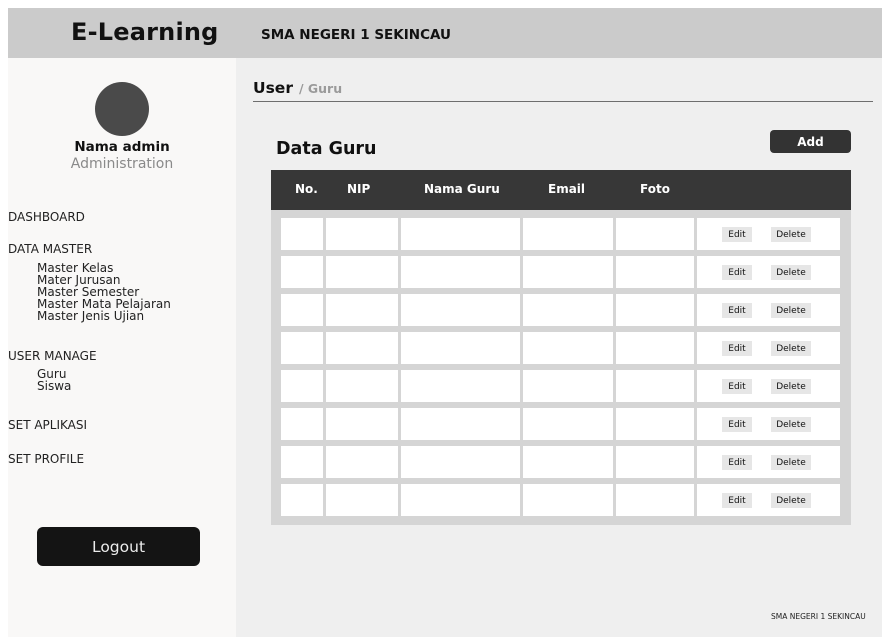 The image size is (890, 637). What do you see at coordinates (563, 101) in the screenshot?
I see `breadcrumb-divider` at bounding box center [563, 101].